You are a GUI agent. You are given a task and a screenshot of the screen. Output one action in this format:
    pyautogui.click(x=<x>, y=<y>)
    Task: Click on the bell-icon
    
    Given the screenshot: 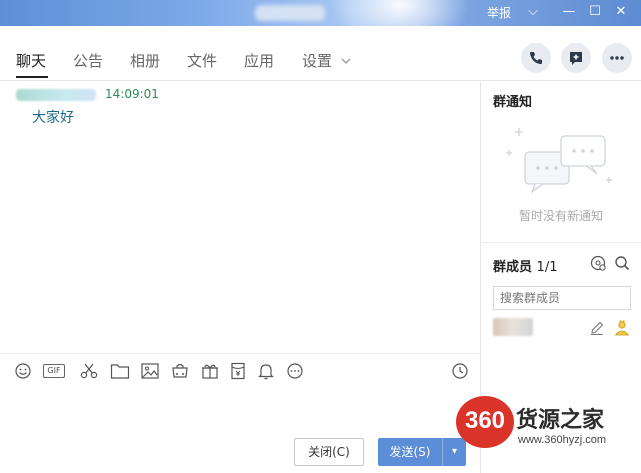 What is the action you would take?
    pyautogui.click(x=266, y=372)
    